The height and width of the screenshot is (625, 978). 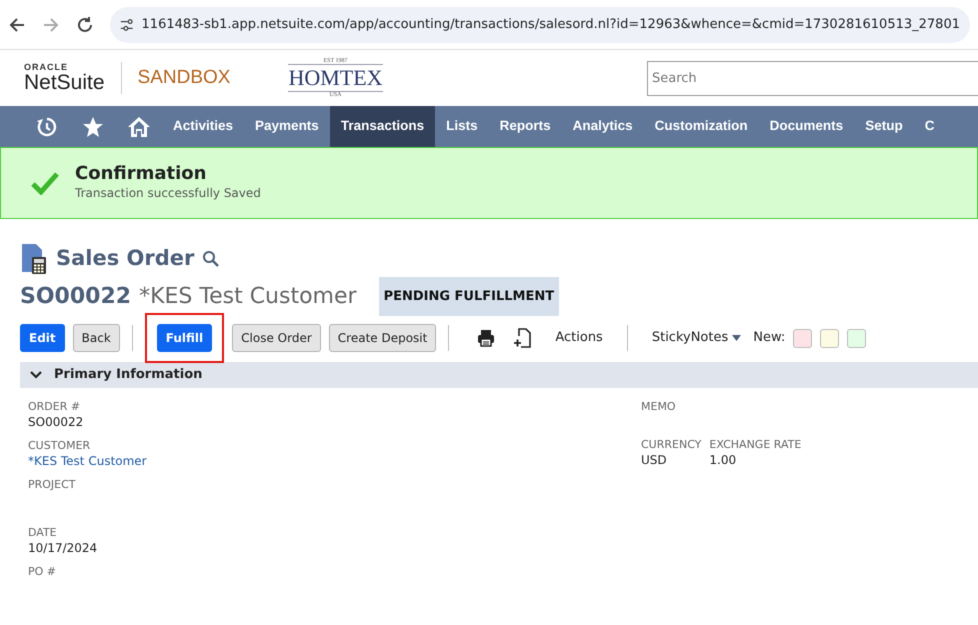 What do you see at coordinates (55, 407) in the screenshot?
I see `field-label: ORDER #` at bounding box center [55, 407].